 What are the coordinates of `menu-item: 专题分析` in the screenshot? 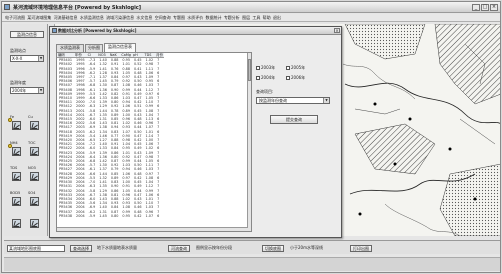 It's located at (232, 17).